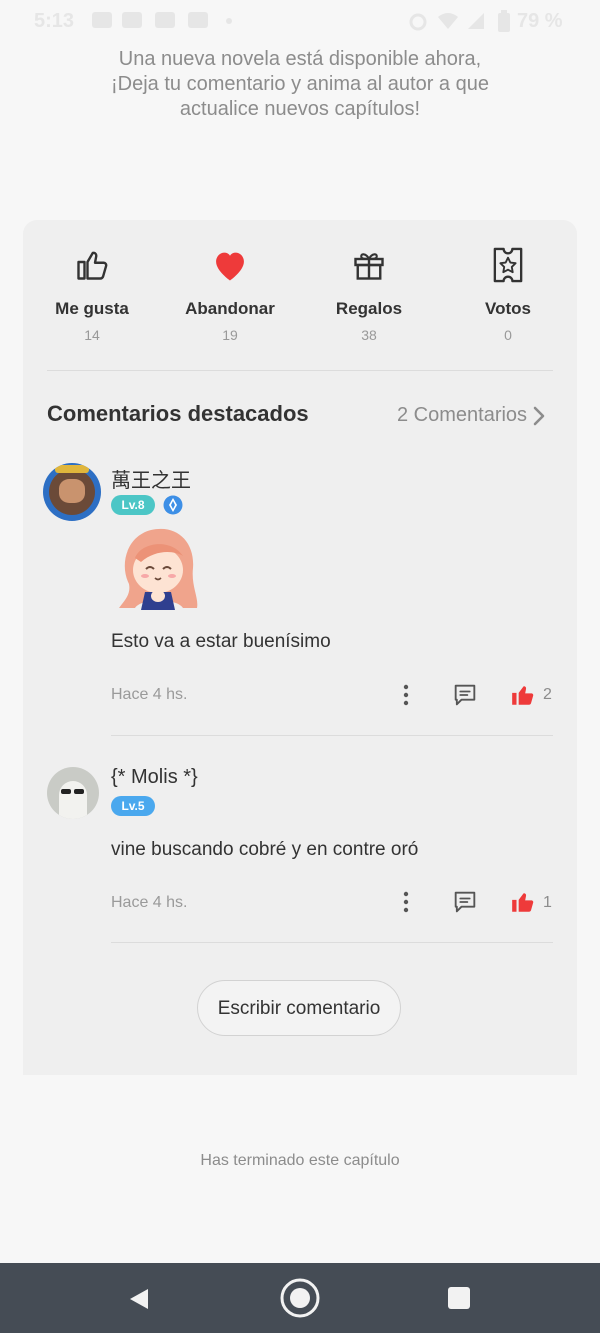  Describe the element at coordinates (133, 806) in the screenshot. I see `level-badge: Lv.5` at that location.